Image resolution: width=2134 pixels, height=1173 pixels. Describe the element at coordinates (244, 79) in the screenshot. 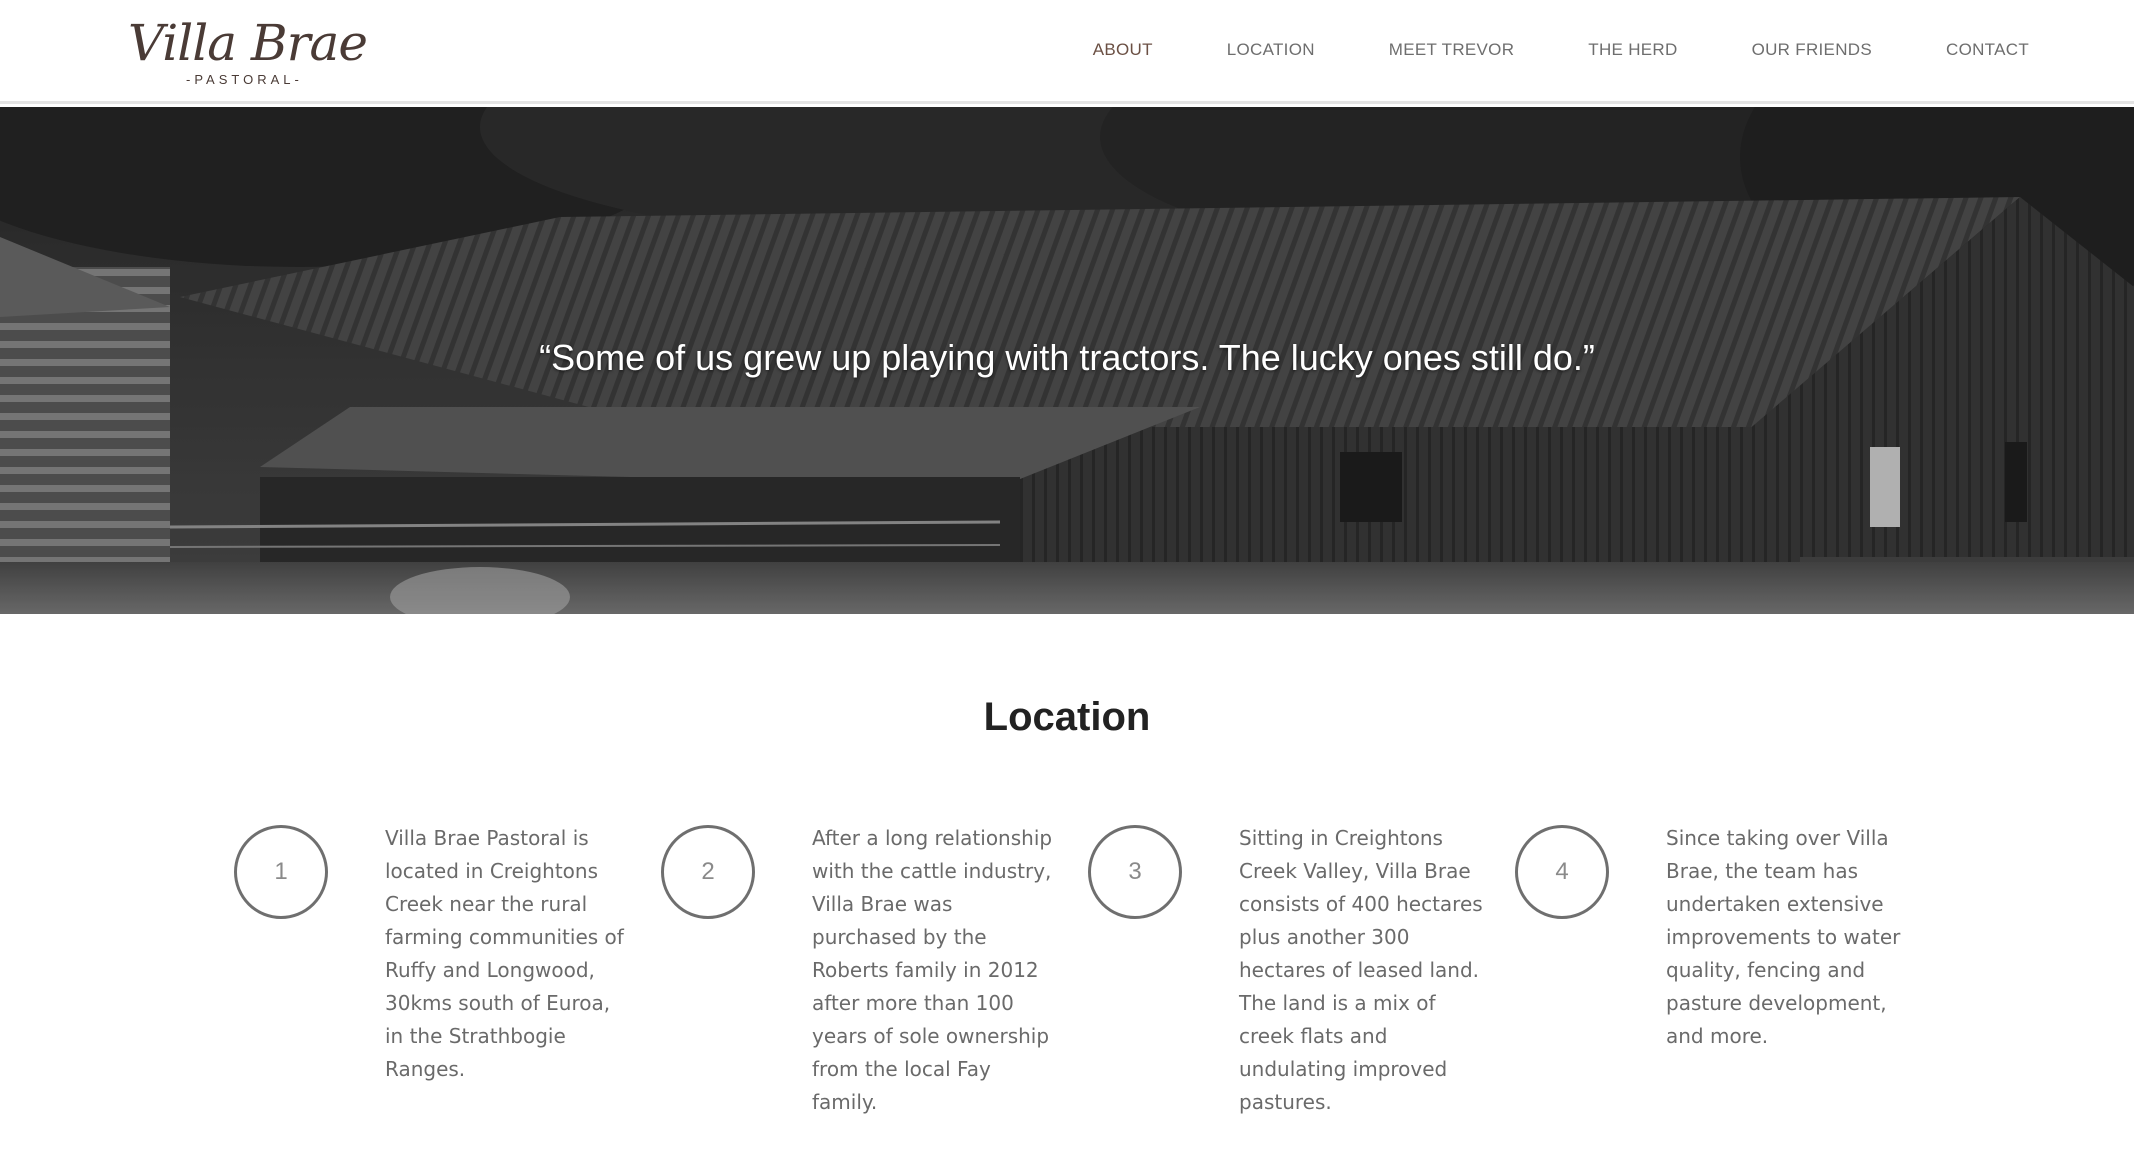

I see `logo-subtitle: -PASTORAL-` at that location.